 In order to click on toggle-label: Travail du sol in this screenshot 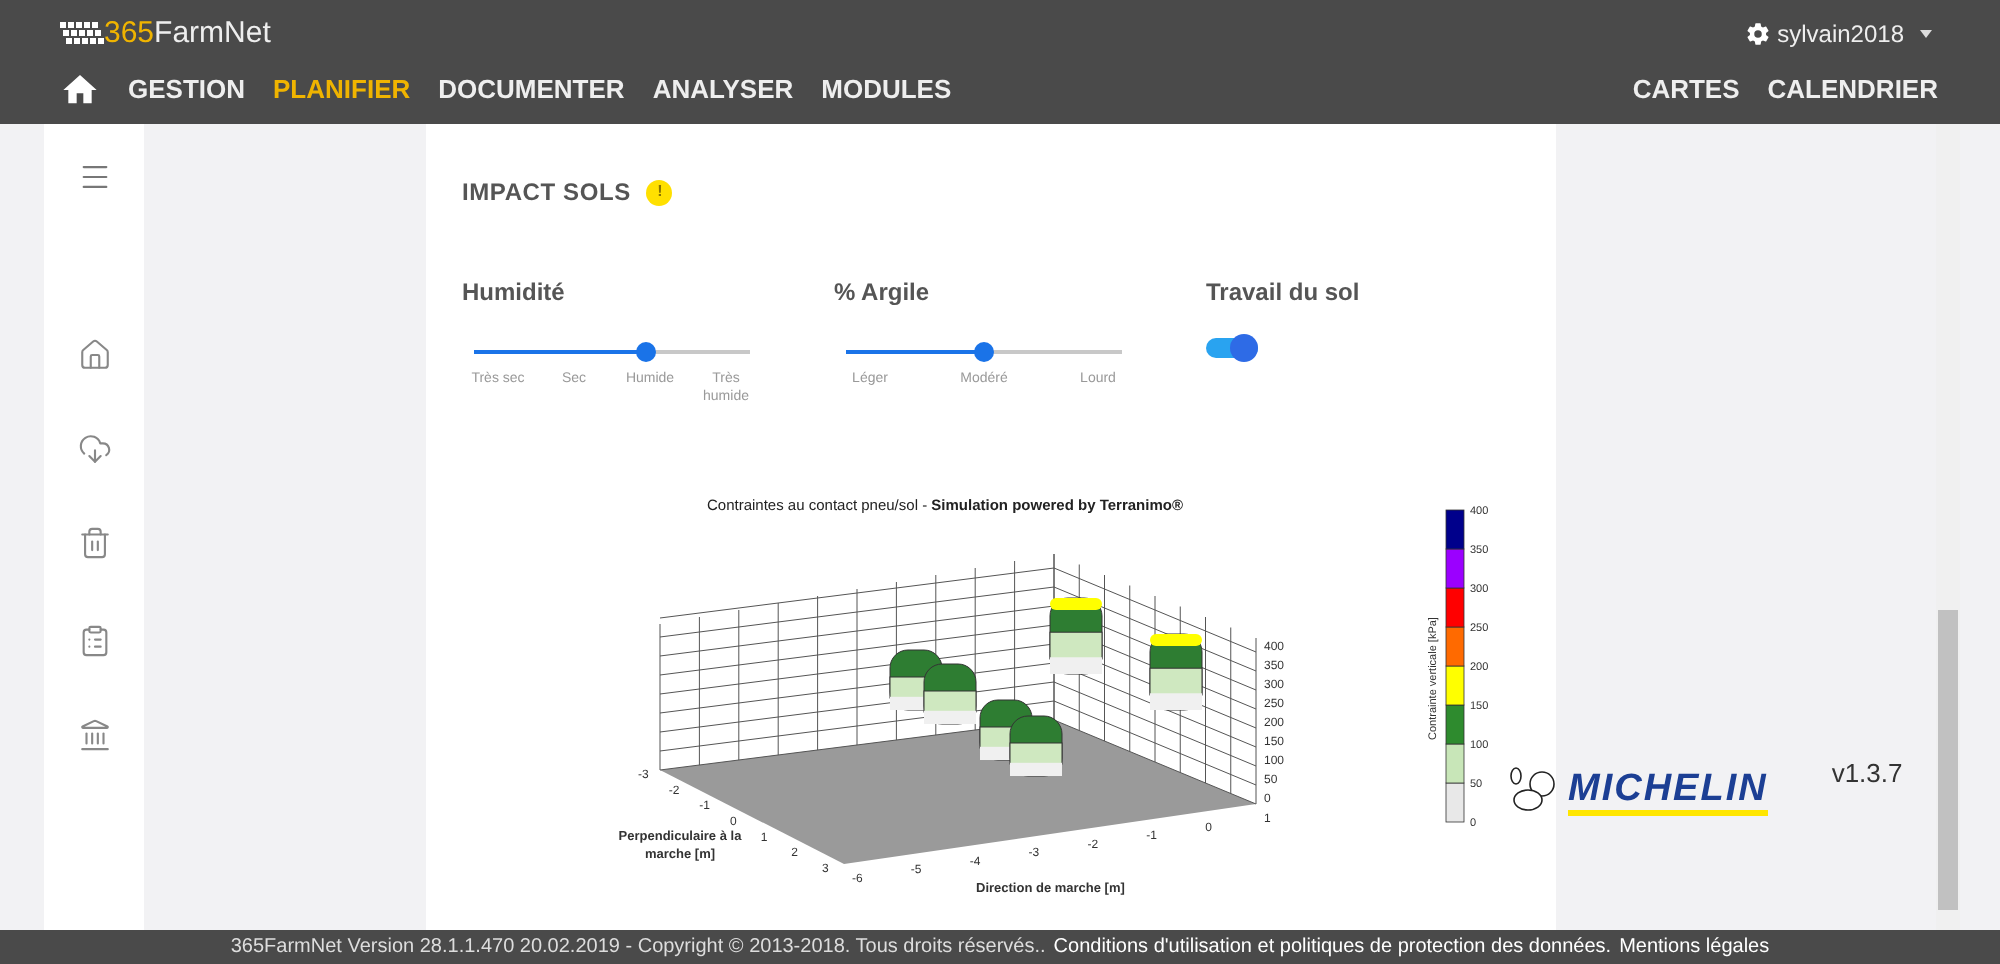, I will do `click(1283, 293)`.